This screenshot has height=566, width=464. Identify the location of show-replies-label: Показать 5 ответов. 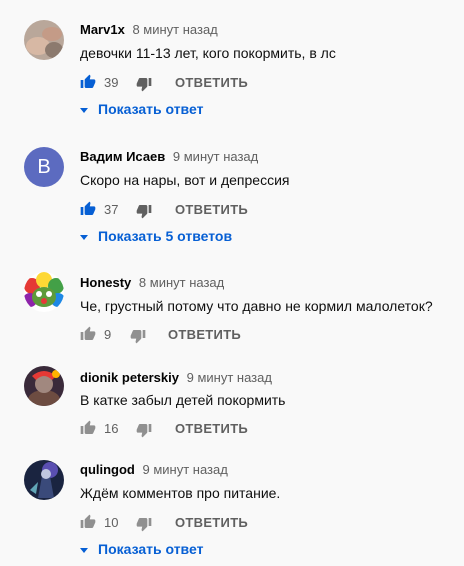
(165, 236).